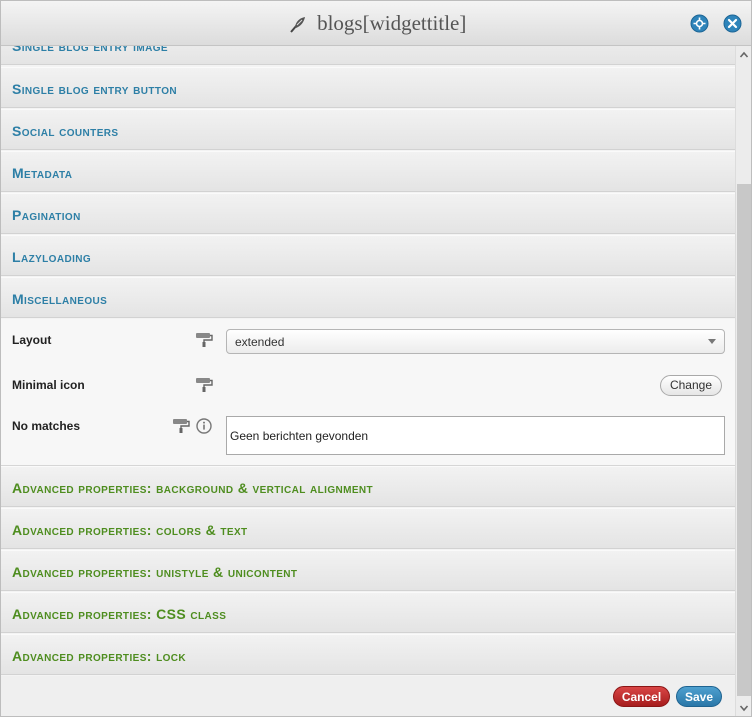 This screenshot has width=752, height=717. I want to click on scroll-down-arrow-icon, so click(744, 708).